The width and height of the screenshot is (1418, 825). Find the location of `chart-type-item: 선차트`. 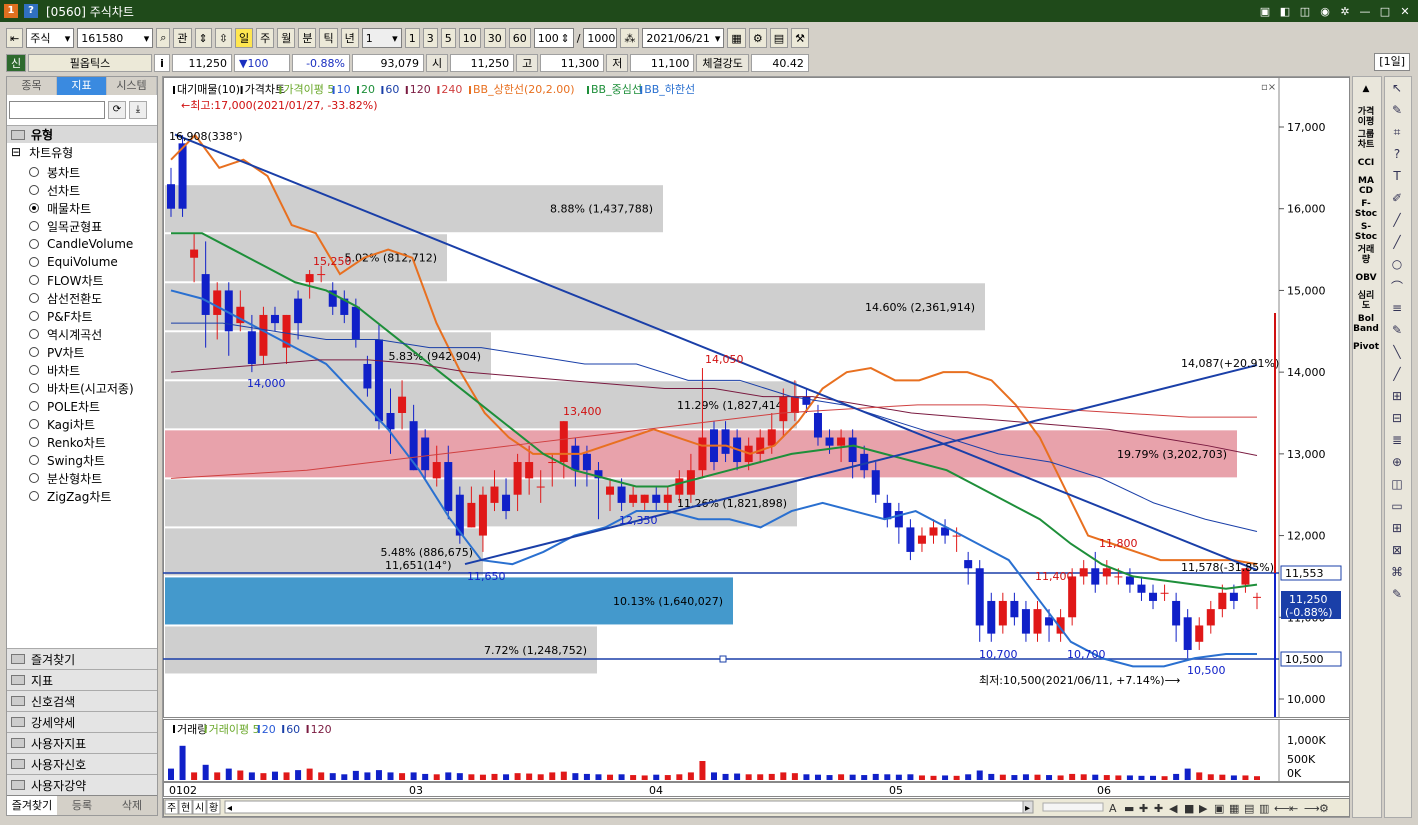

chart-type-item: 선차트 is located at coordinates (93, 190).